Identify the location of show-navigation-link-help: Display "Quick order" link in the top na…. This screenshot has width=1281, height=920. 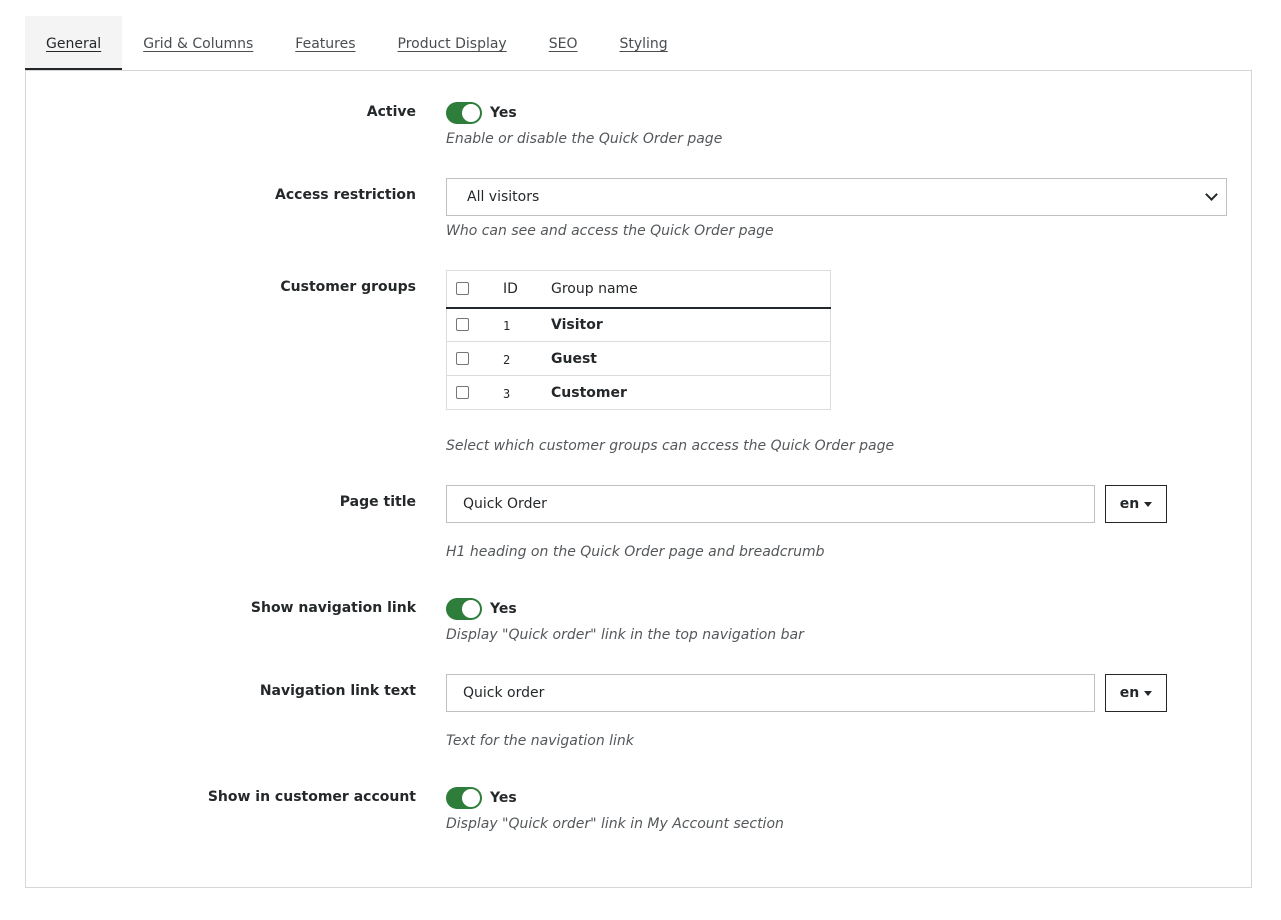
(625, 635).